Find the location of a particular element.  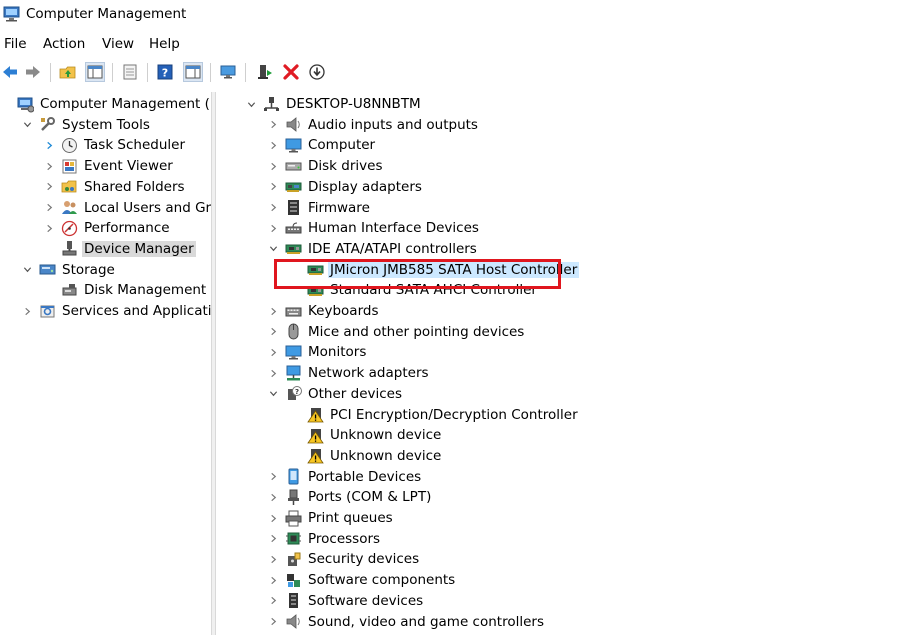

tree-item-label: Services and Applications is located at coordinates (136, 311).